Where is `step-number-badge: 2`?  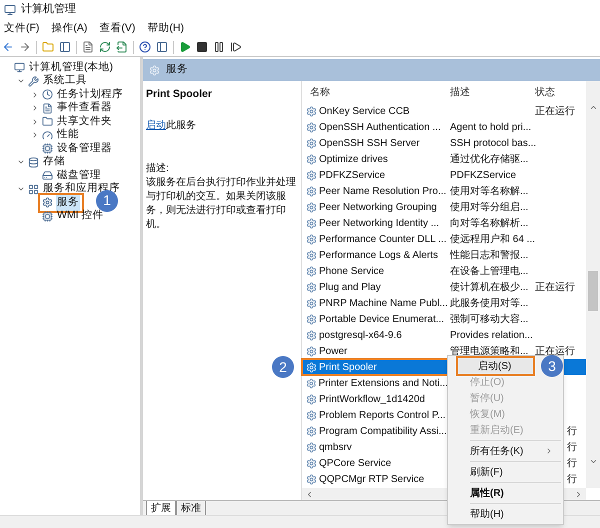 step-number-badge: 2 is located at coordinates (283, 367).